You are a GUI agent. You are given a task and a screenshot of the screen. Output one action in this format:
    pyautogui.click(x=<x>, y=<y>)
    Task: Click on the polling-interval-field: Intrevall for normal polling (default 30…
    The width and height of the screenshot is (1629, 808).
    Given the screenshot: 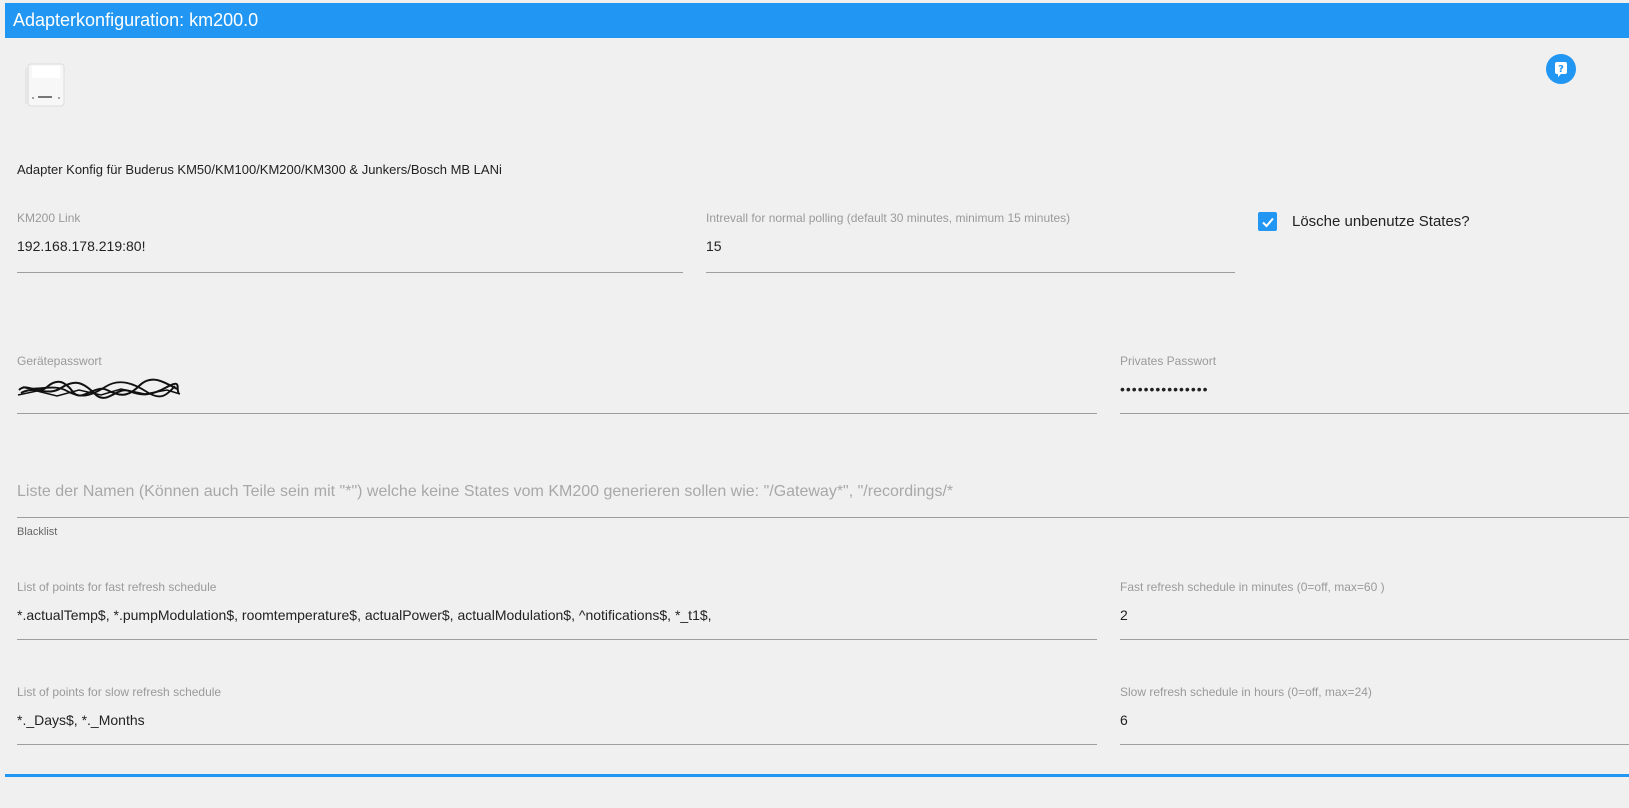 What is the action you would take?
    pyautogui.click(x=970, y=242)
    